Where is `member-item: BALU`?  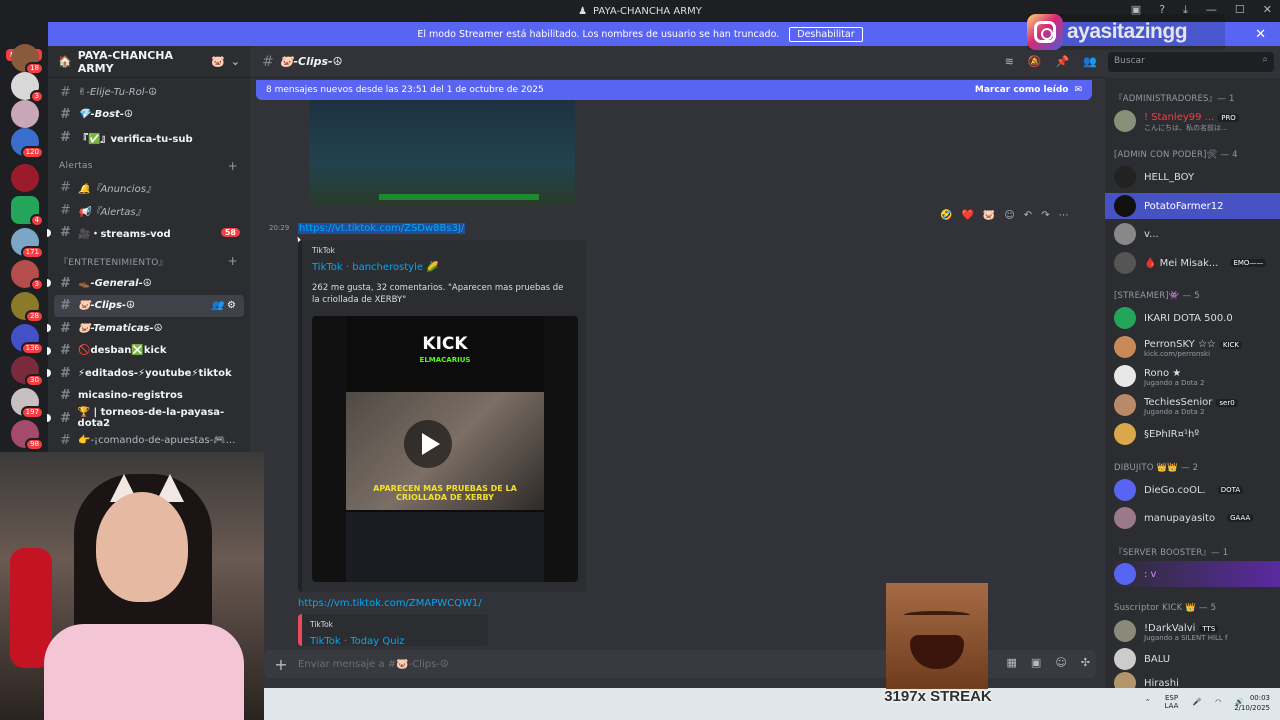
member-item: BALU is located at coordinates (1192, 659).